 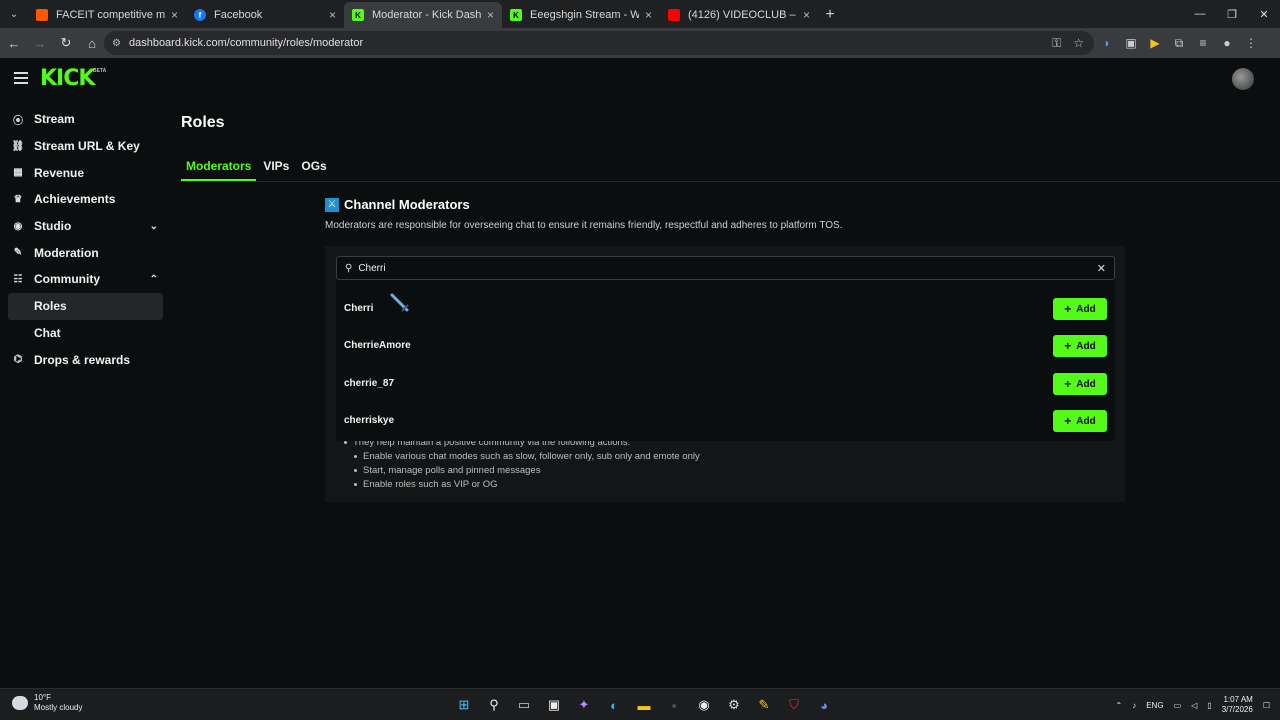 I want to click on clear-icon: ✕, so click(x=1101, y=268).